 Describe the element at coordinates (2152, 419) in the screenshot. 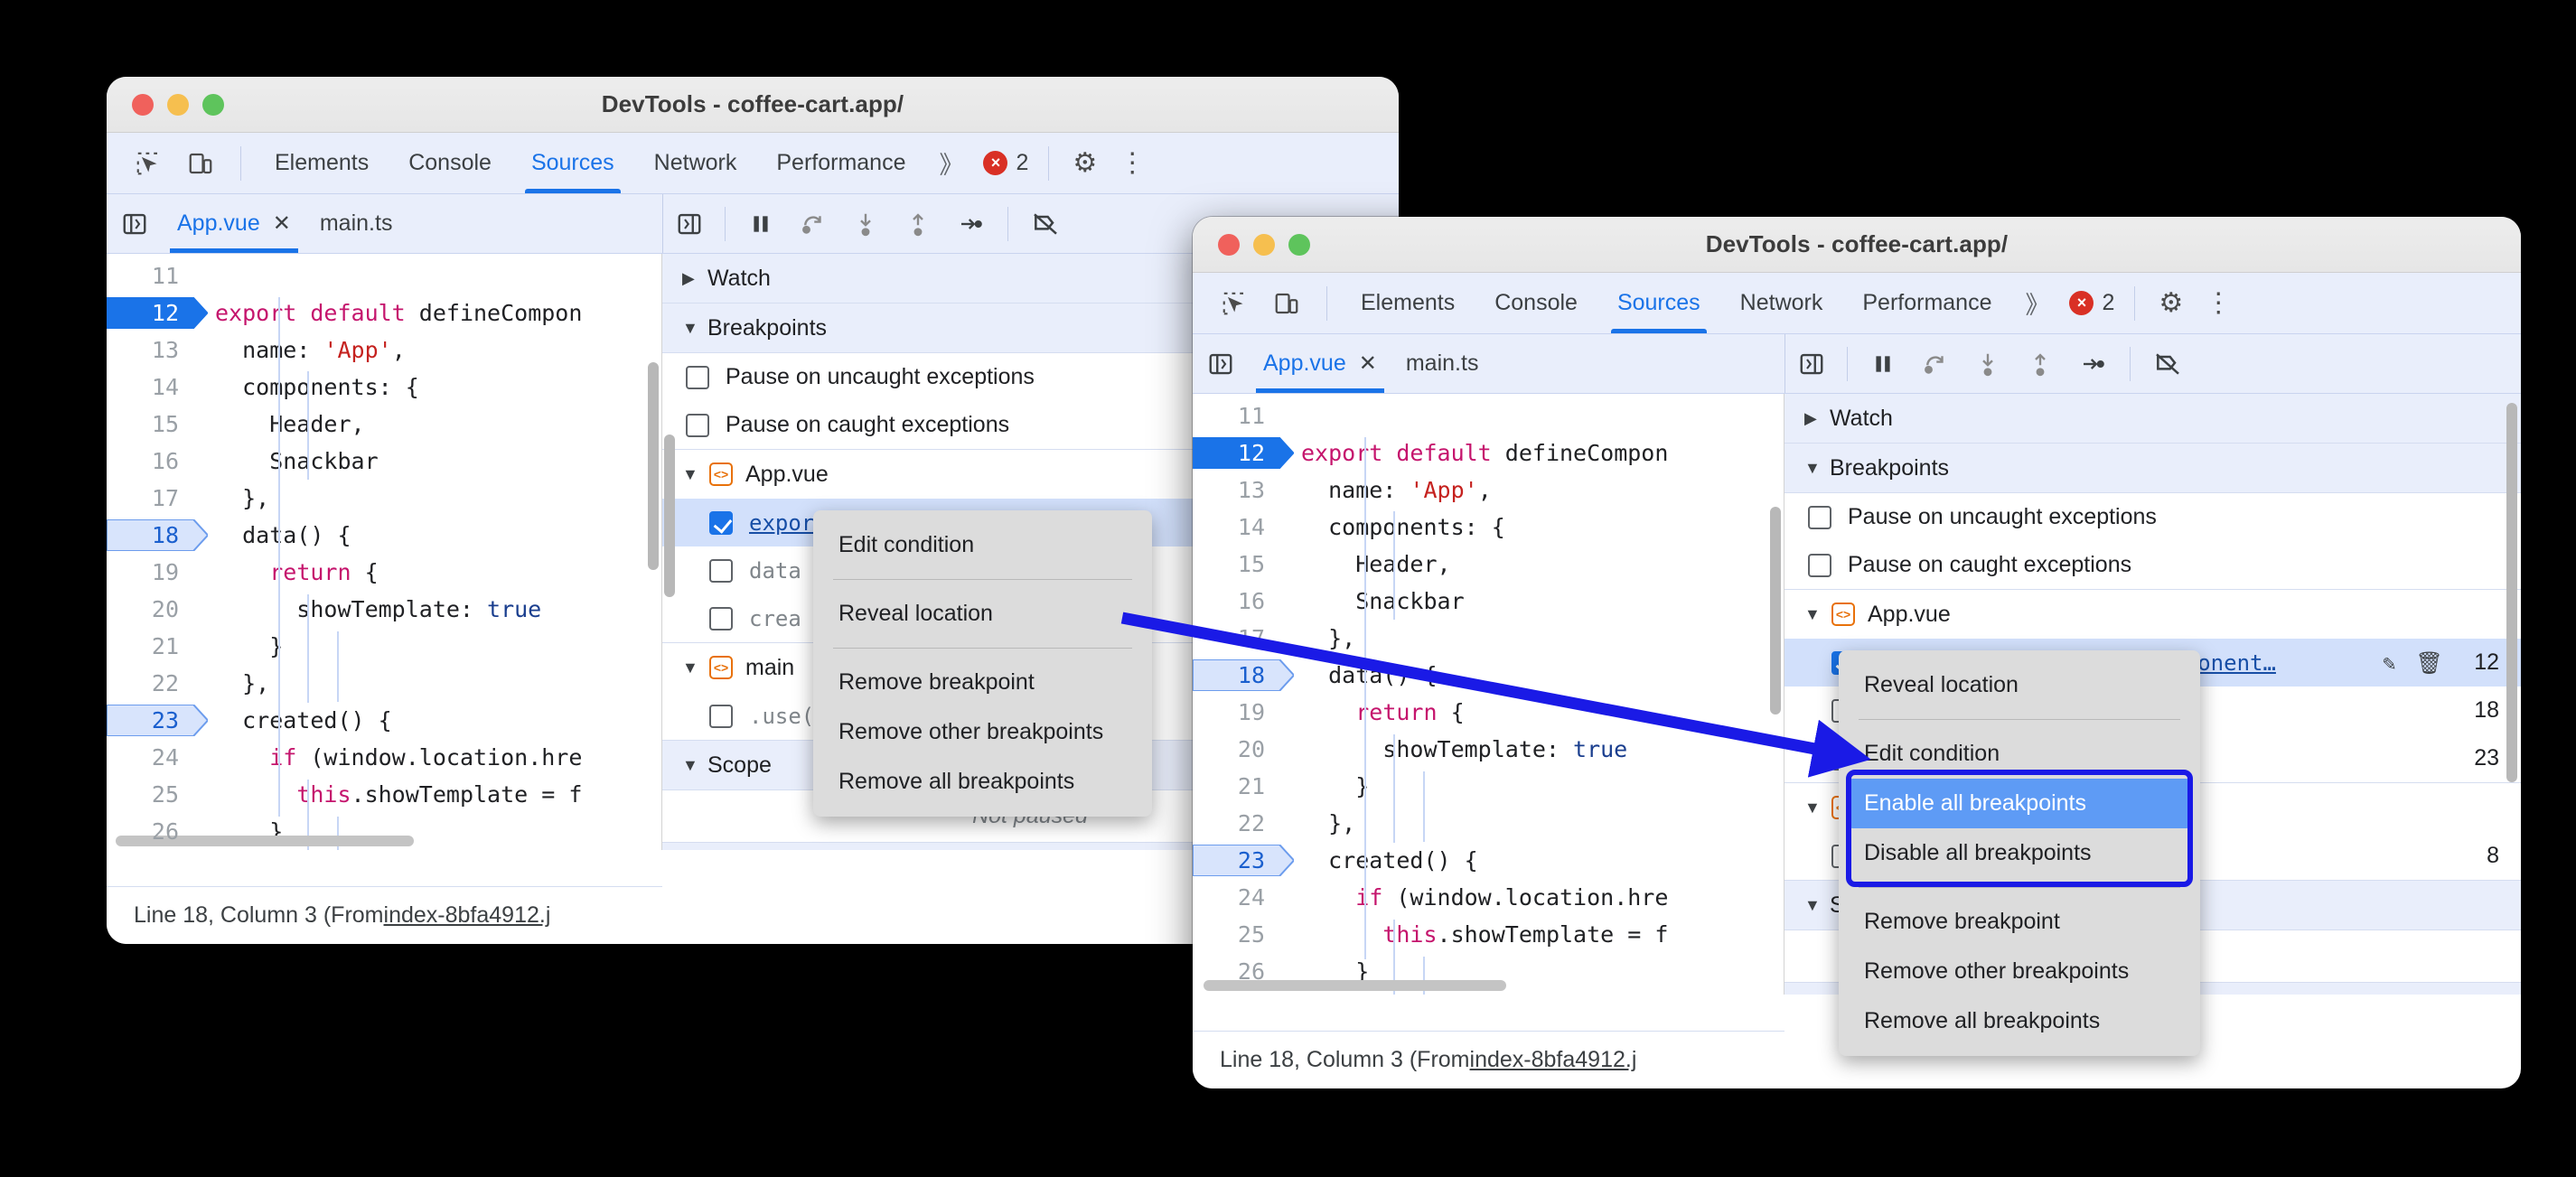

I see `watch-section-header: ▶ Watch` at that location.